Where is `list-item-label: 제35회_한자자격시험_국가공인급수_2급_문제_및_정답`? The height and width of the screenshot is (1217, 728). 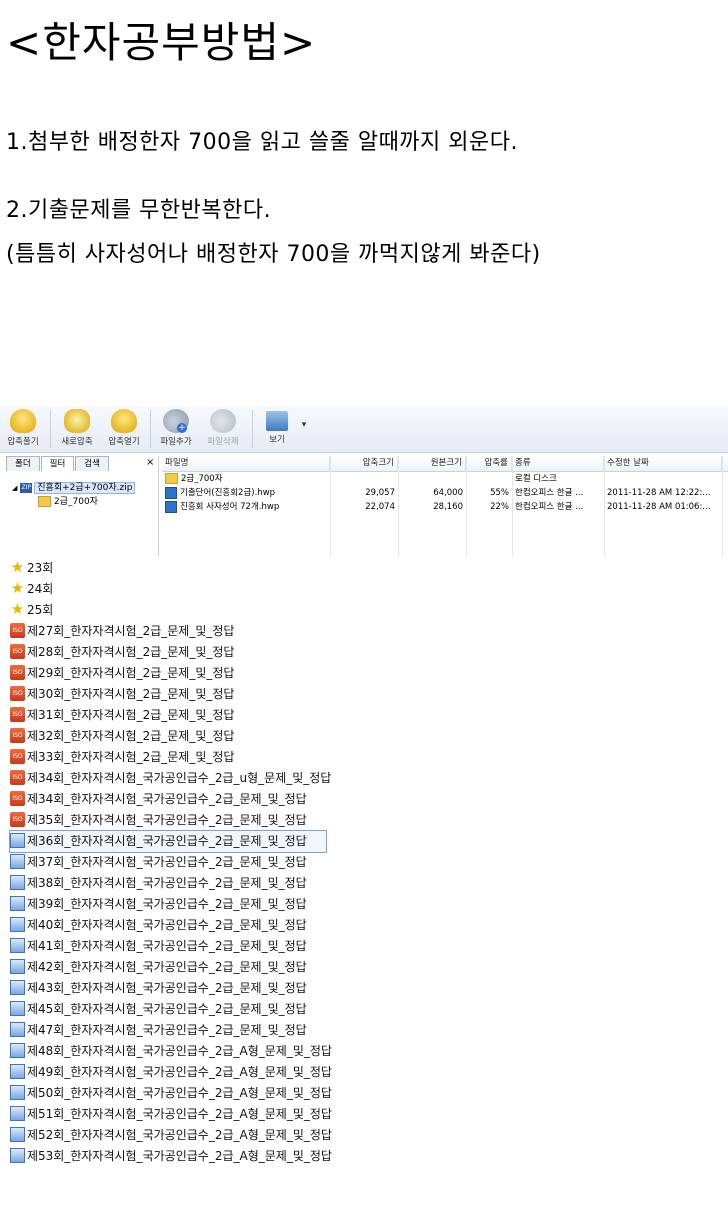
list-item-label: 제35회_한자자격시험_국가공인급수_2급_문제_및_정답 is located at coordinates (167, 820).